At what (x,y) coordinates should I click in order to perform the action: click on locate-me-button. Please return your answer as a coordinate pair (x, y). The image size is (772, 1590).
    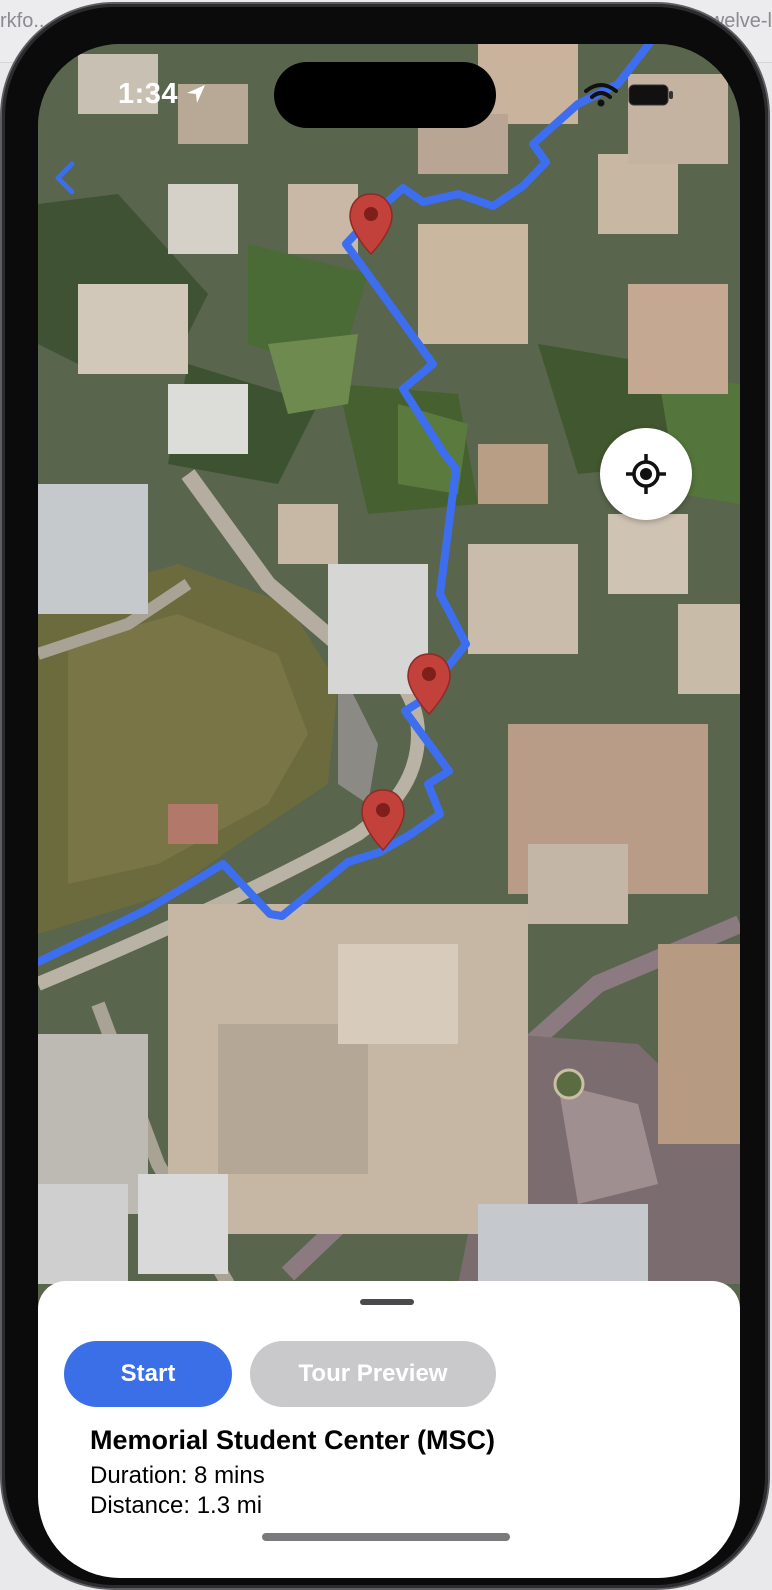
    Looking at the image, I should click on (646, 474).